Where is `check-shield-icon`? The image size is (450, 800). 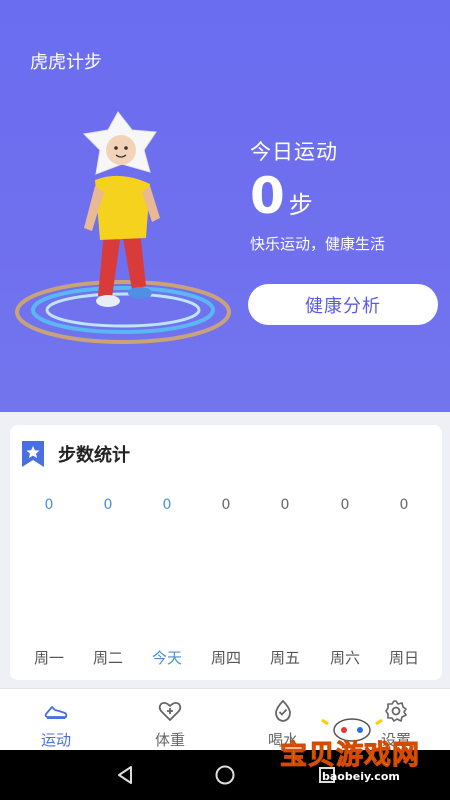
check-shield-icon is located at coordinates (283, 710).